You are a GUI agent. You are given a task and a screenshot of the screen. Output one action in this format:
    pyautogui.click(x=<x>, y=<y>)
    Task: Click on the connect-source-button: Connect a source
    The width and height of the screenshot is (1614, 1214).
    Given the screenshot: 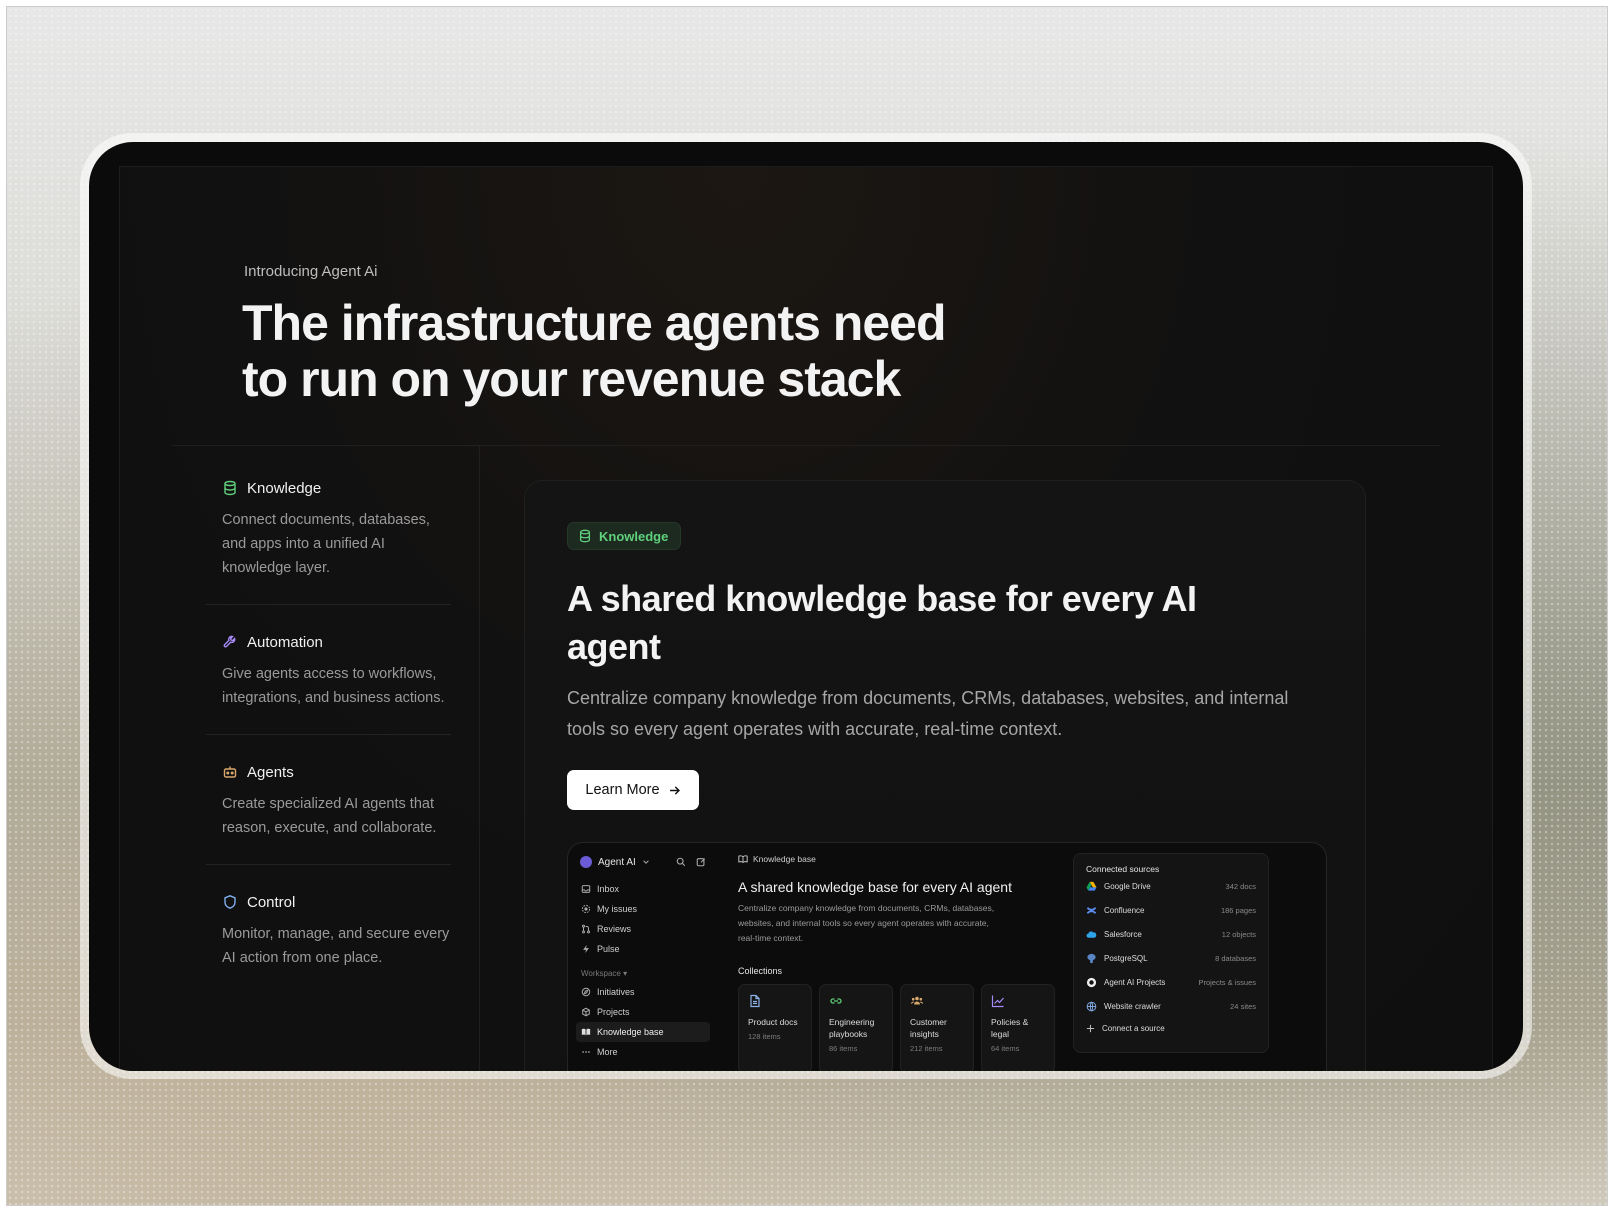 What is the action you would take?
    pyautogui.click(x=1171, y=1028)
    